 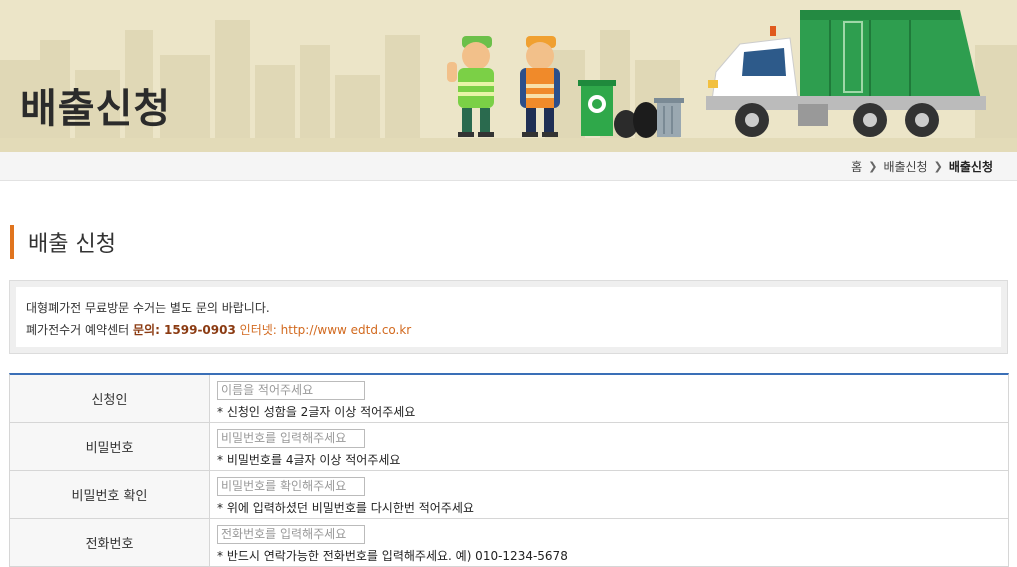 What do you see at coordinates (110, 446) in the screenshot?
I see `password-label: 비밀번호` at bounding box center [110, 446].